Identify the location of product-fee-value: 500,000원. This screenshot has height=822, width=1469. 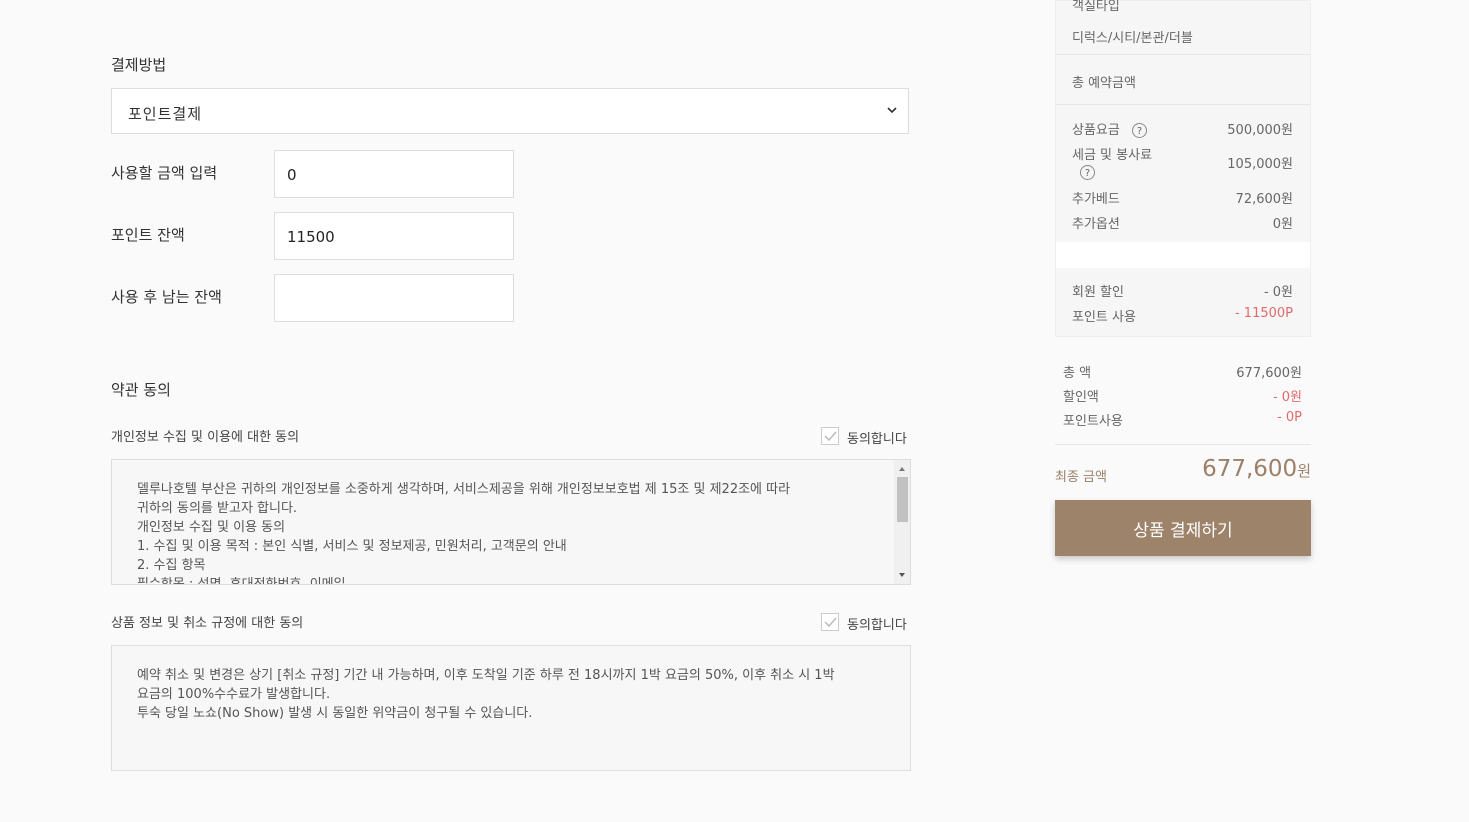
(1260, 130).